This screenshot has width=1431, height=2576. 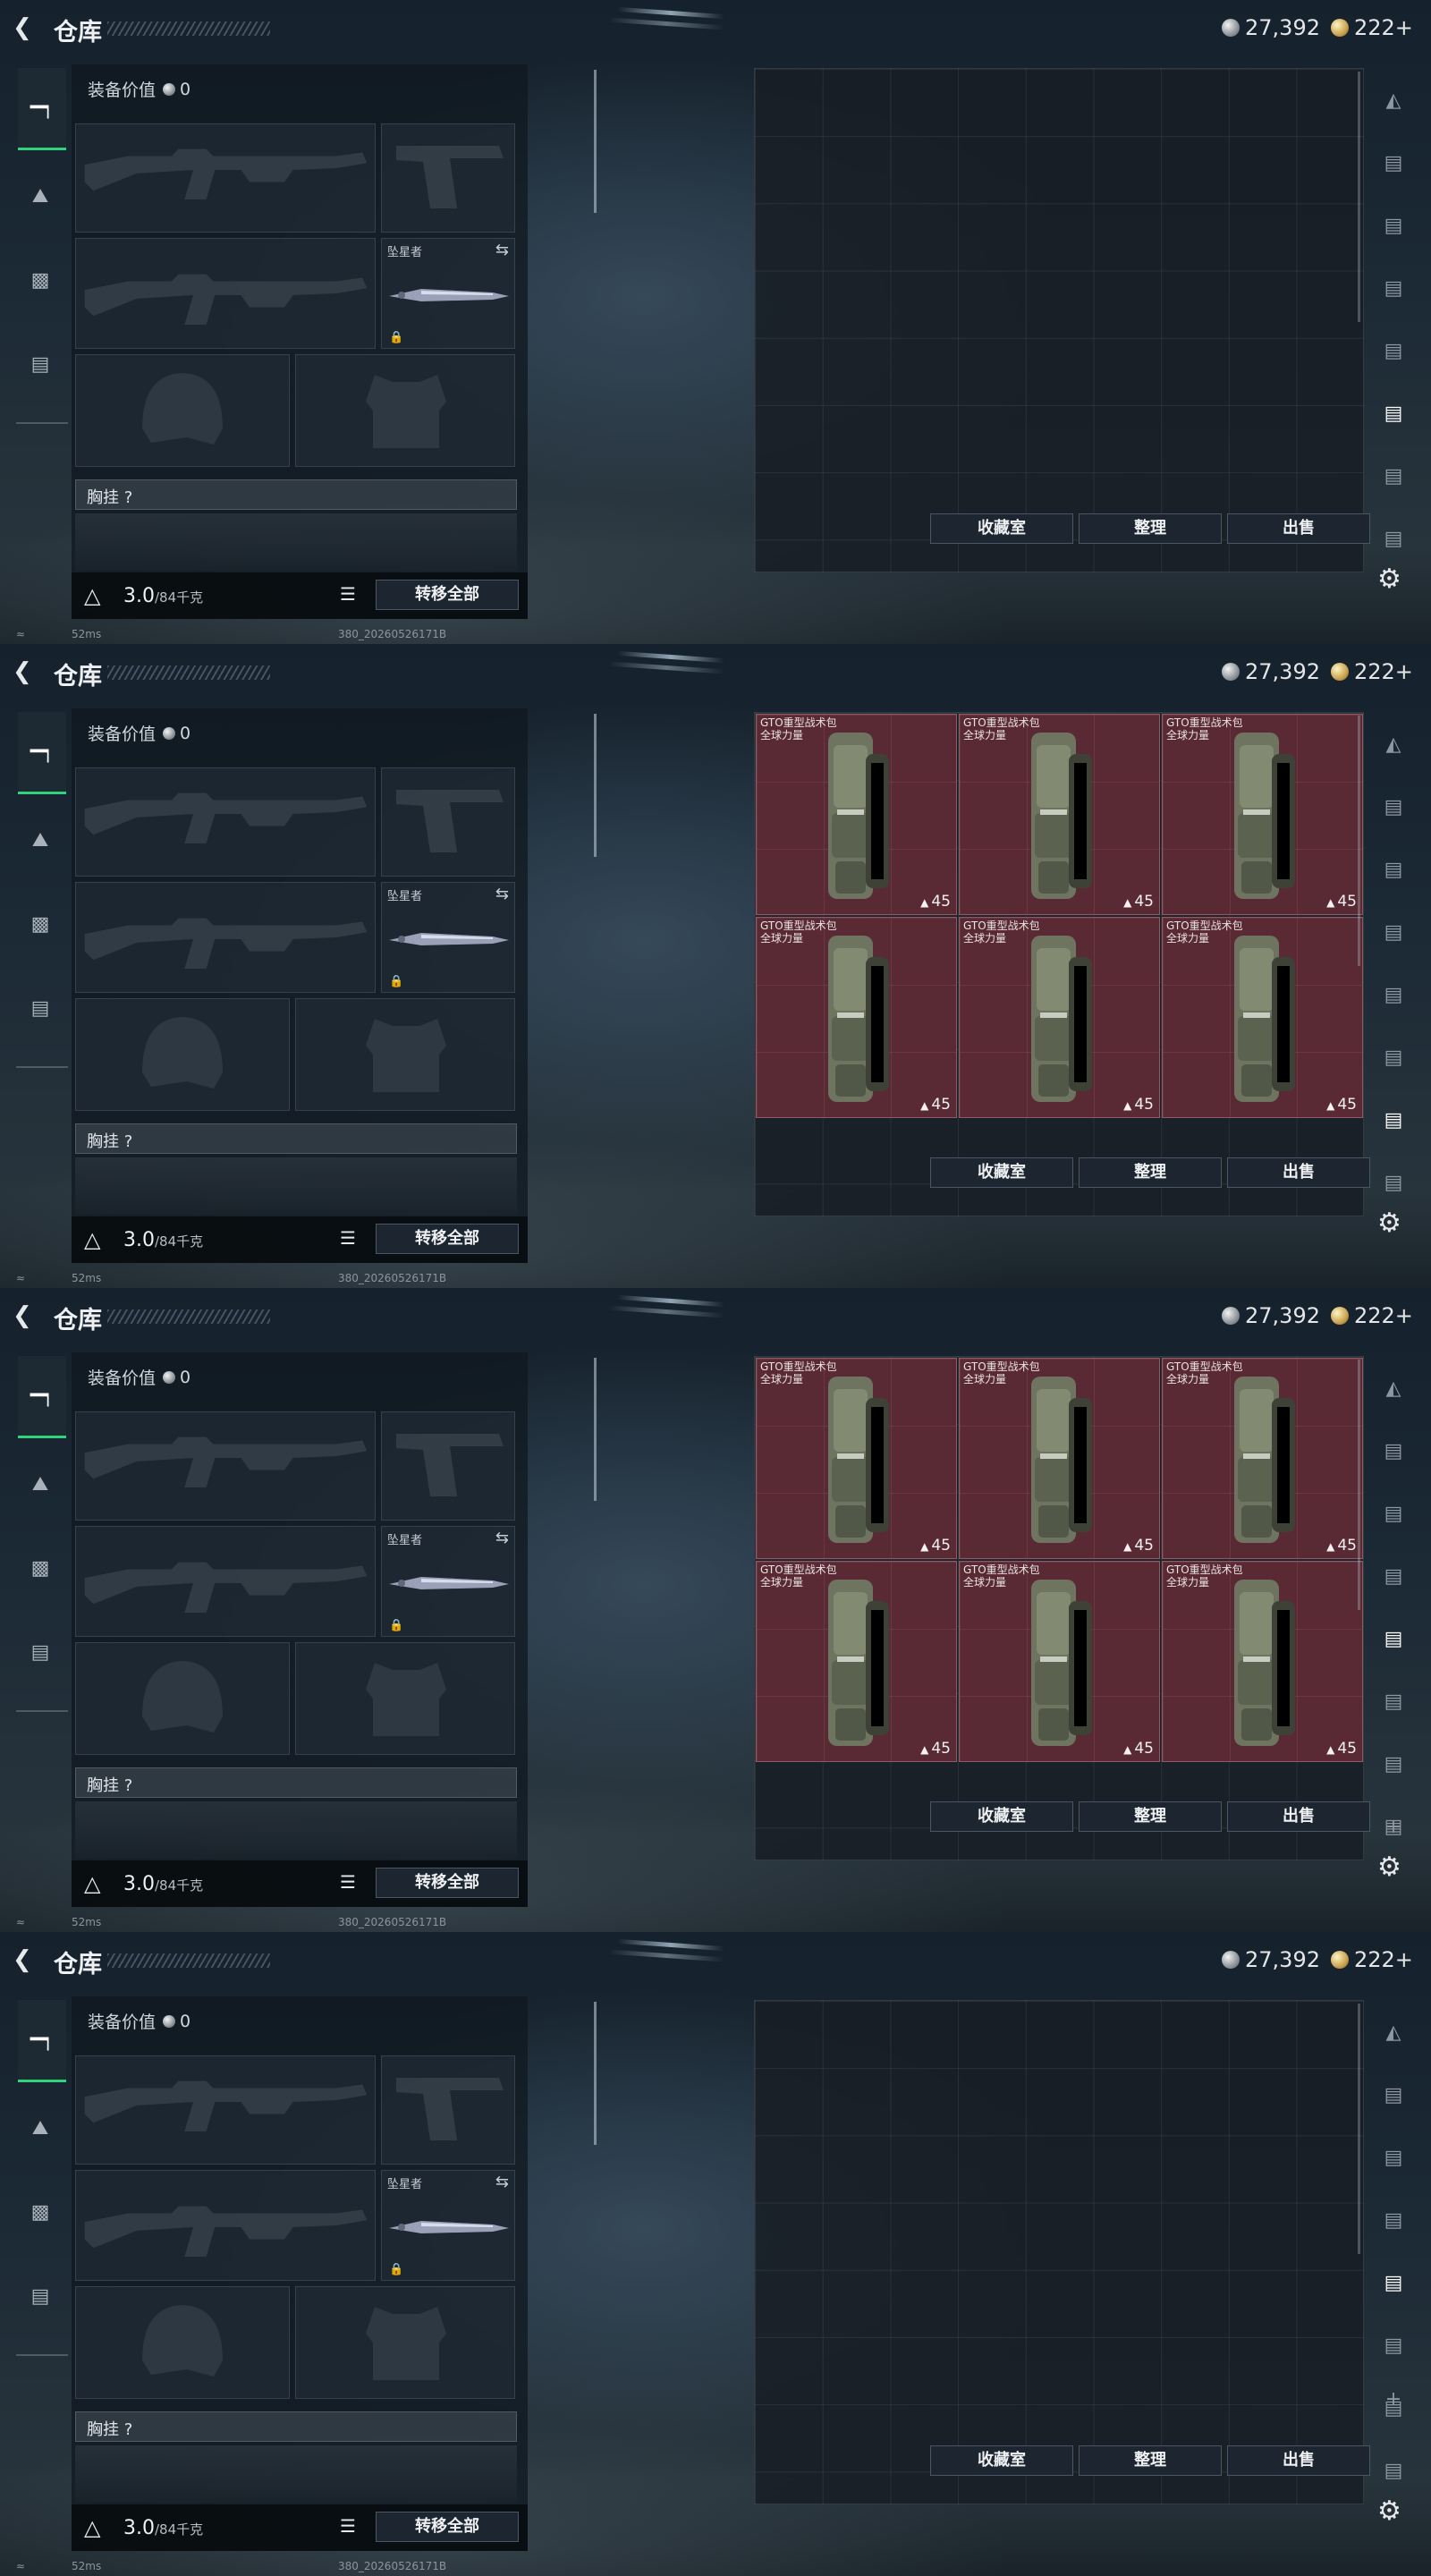 I want to click on tv-case-icon-7: ▤, so click(x=1394, y=538).